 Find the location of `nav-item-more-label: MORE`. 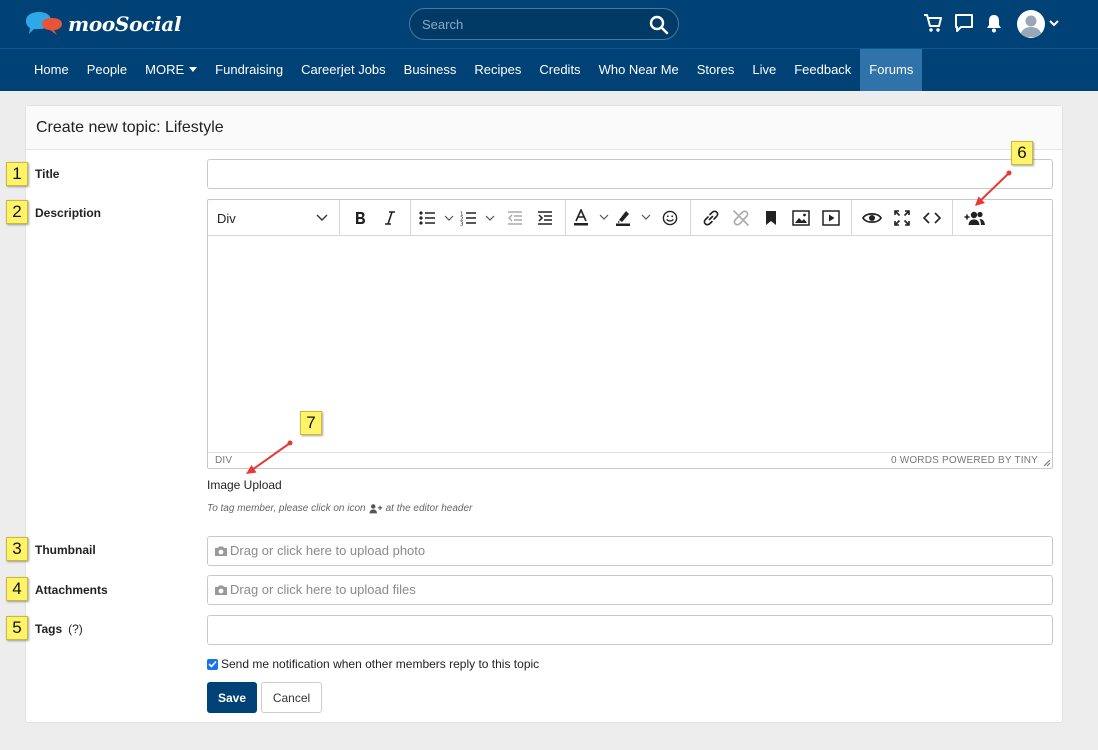

nav-item-more-label: MORE is located at coordinates (165, 69).